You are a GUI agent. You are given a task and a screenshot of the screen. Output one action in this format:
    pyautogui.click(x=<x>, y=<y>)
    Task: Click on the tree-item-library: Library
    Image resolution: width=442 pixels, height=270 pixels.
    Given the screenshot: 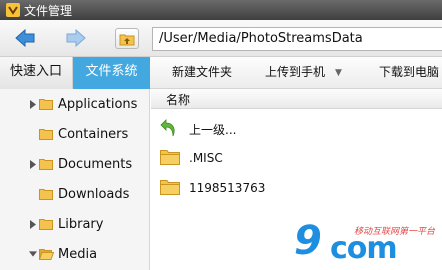 What is the action you would take?
    pyautogui.click(x=74, y=224)
    